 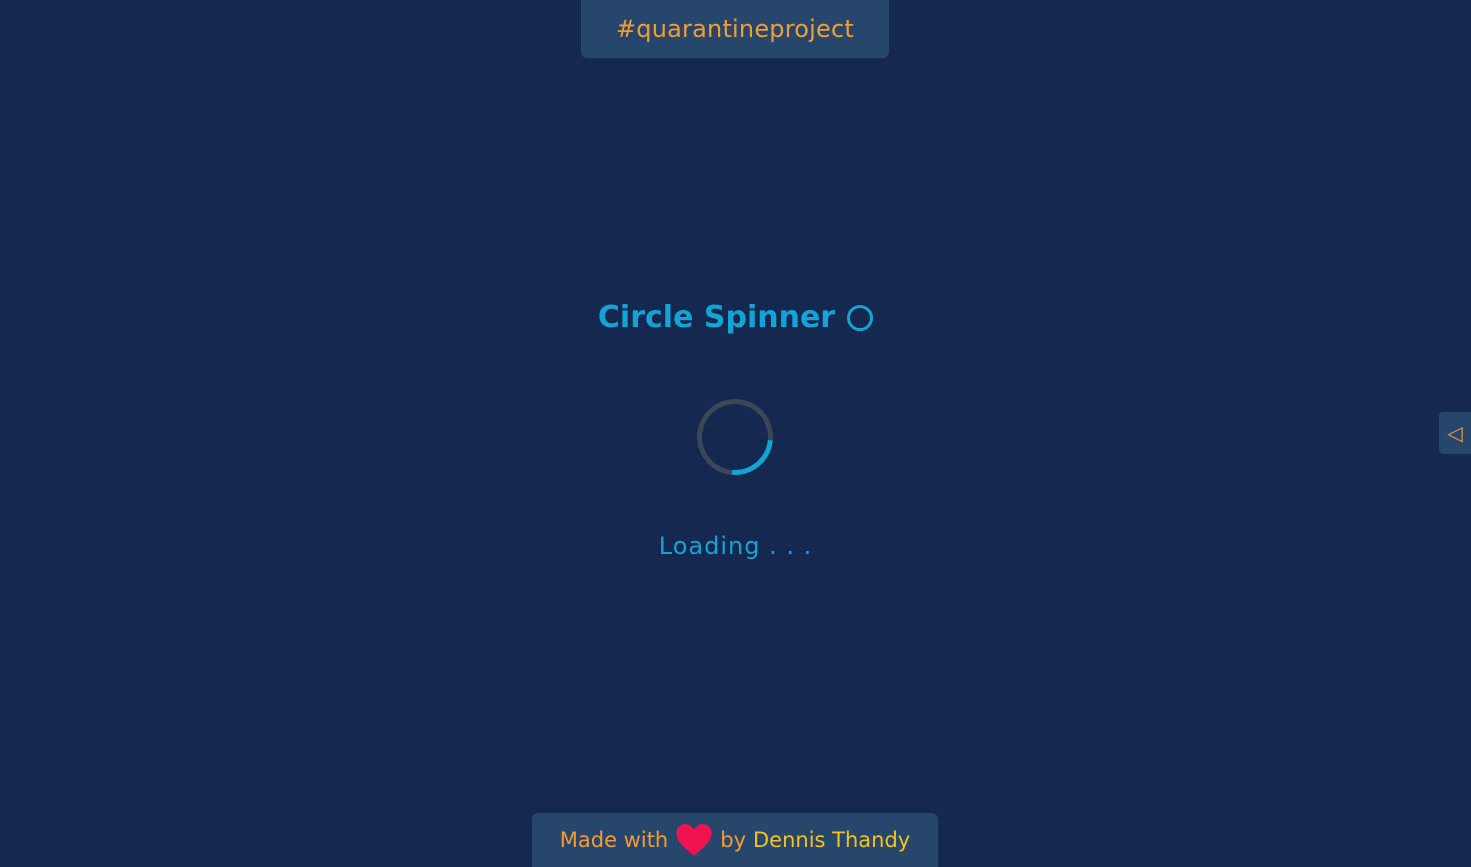 I want to click on hashtag-banner: #quarantineproject, so click(x=735, y=29).